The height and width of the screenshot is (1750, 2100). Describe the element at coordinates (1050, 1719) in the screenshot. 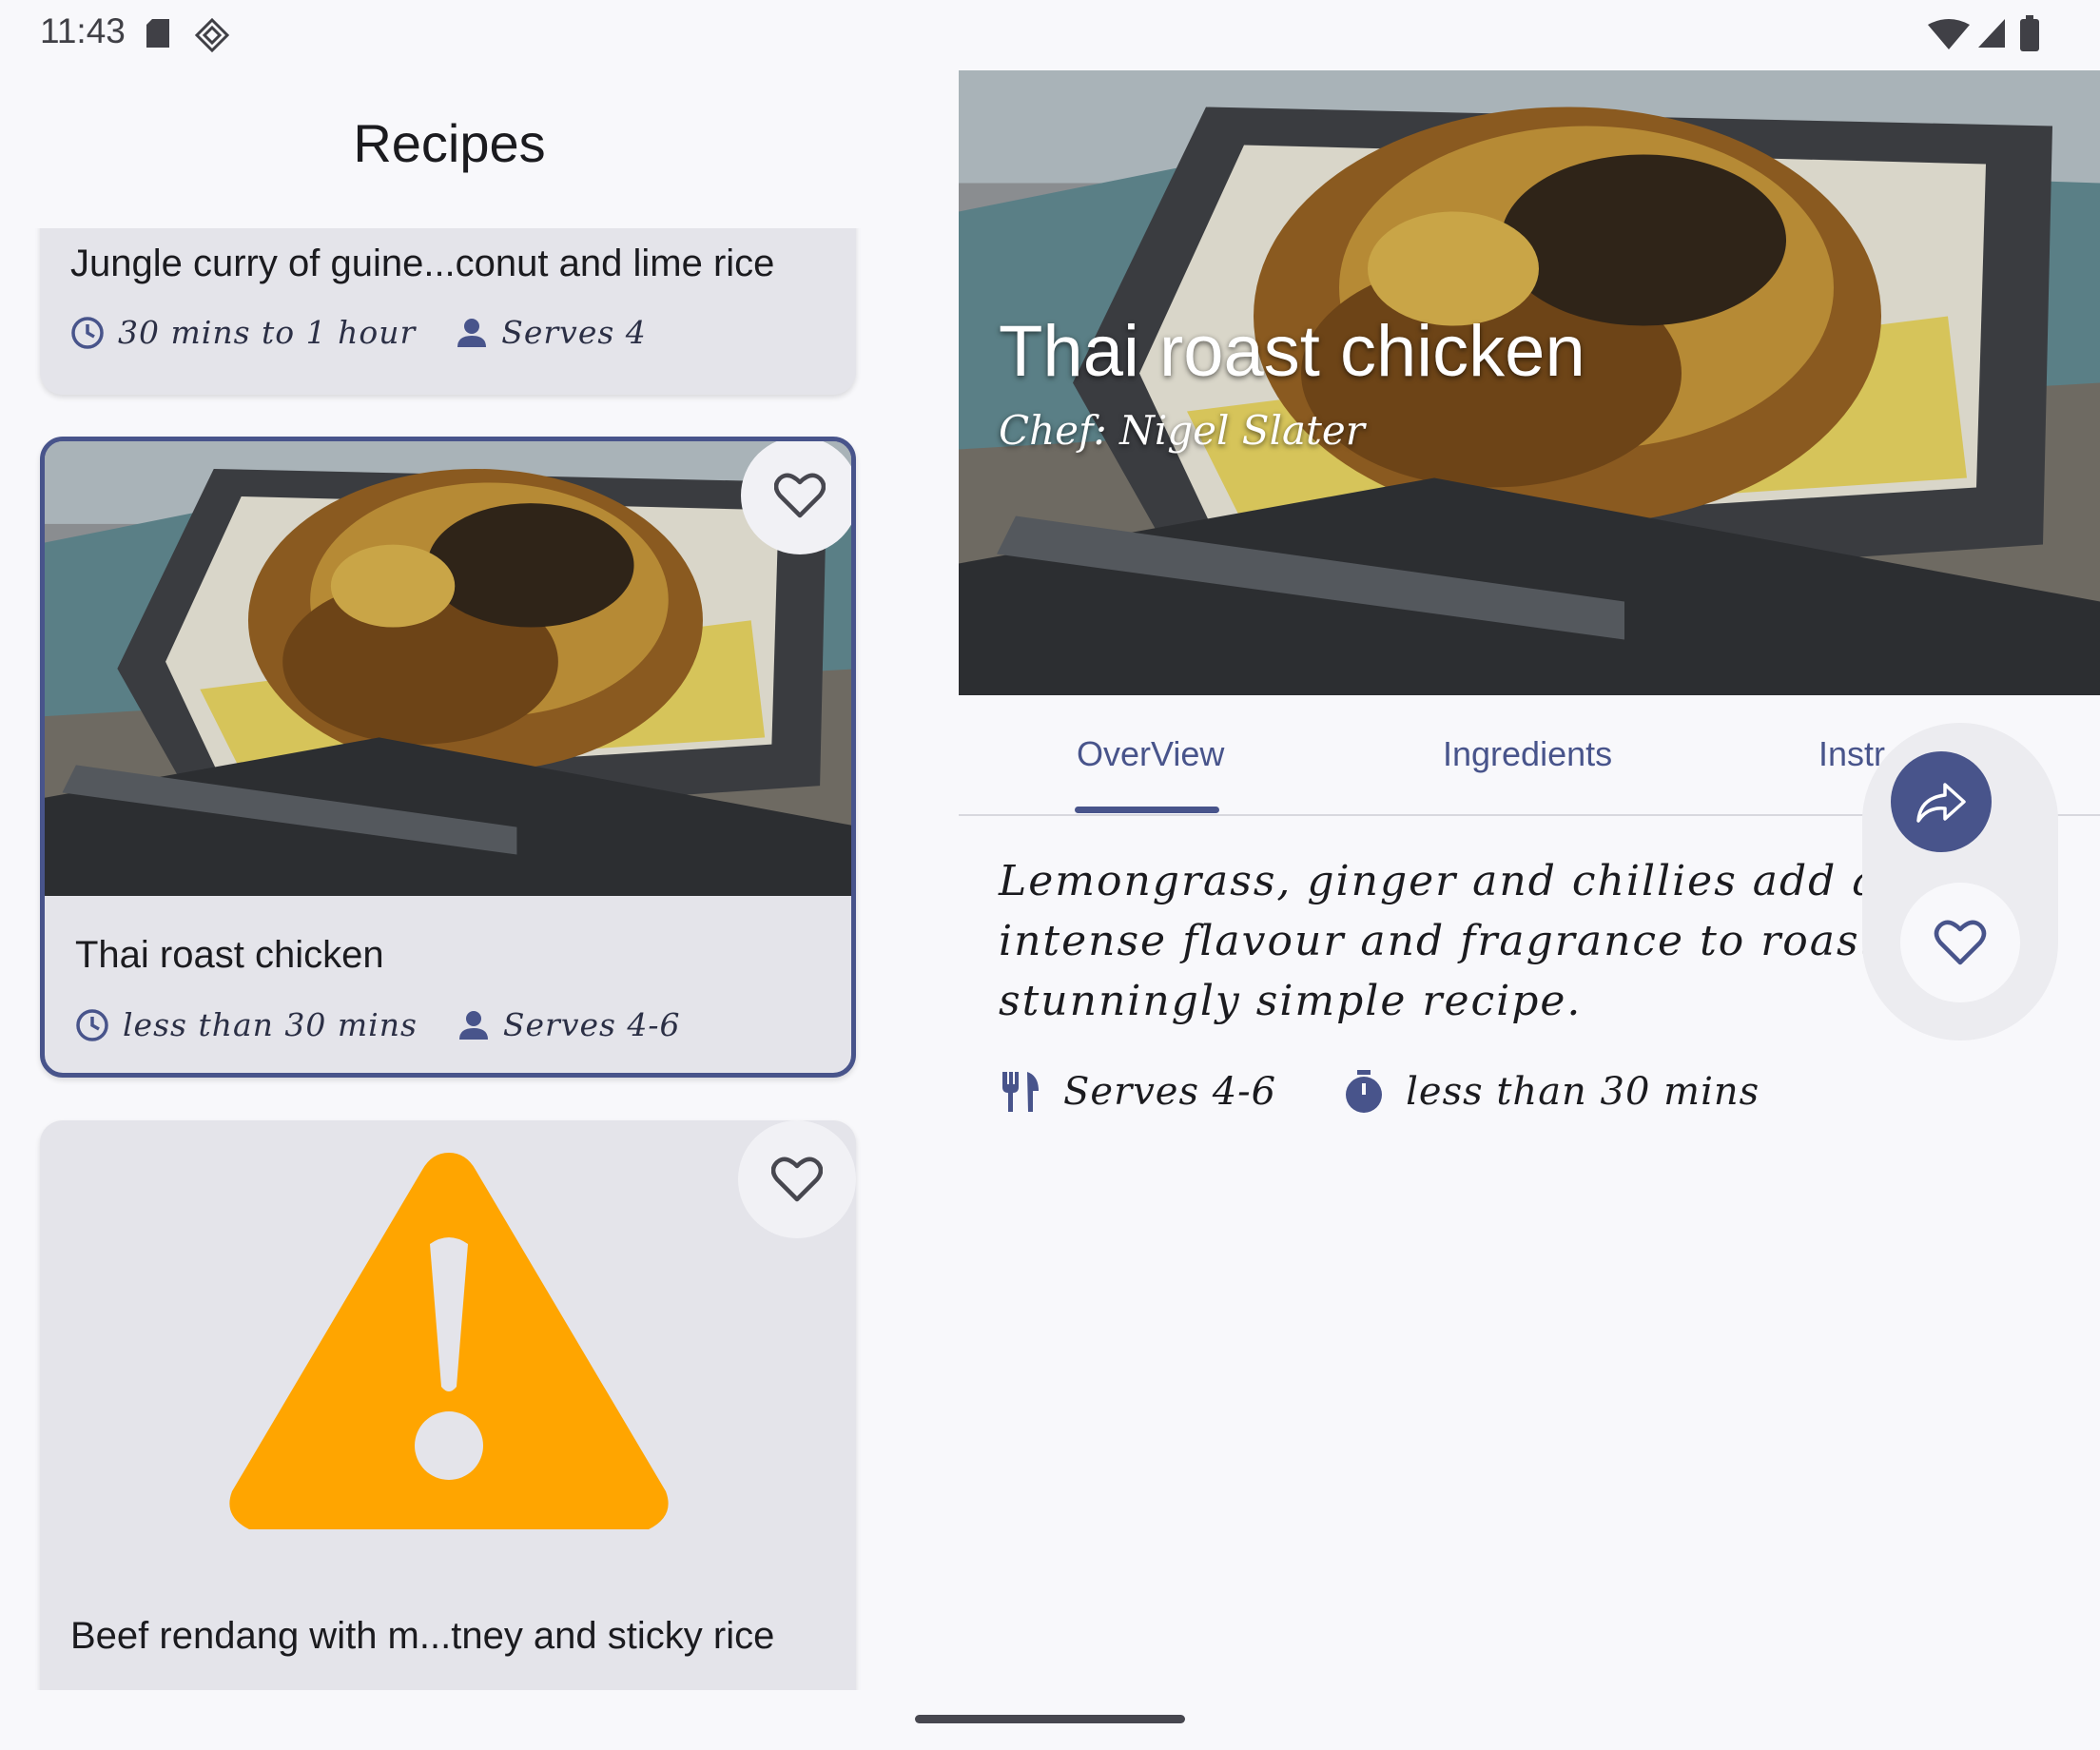

I see `home-indicator` at that location.